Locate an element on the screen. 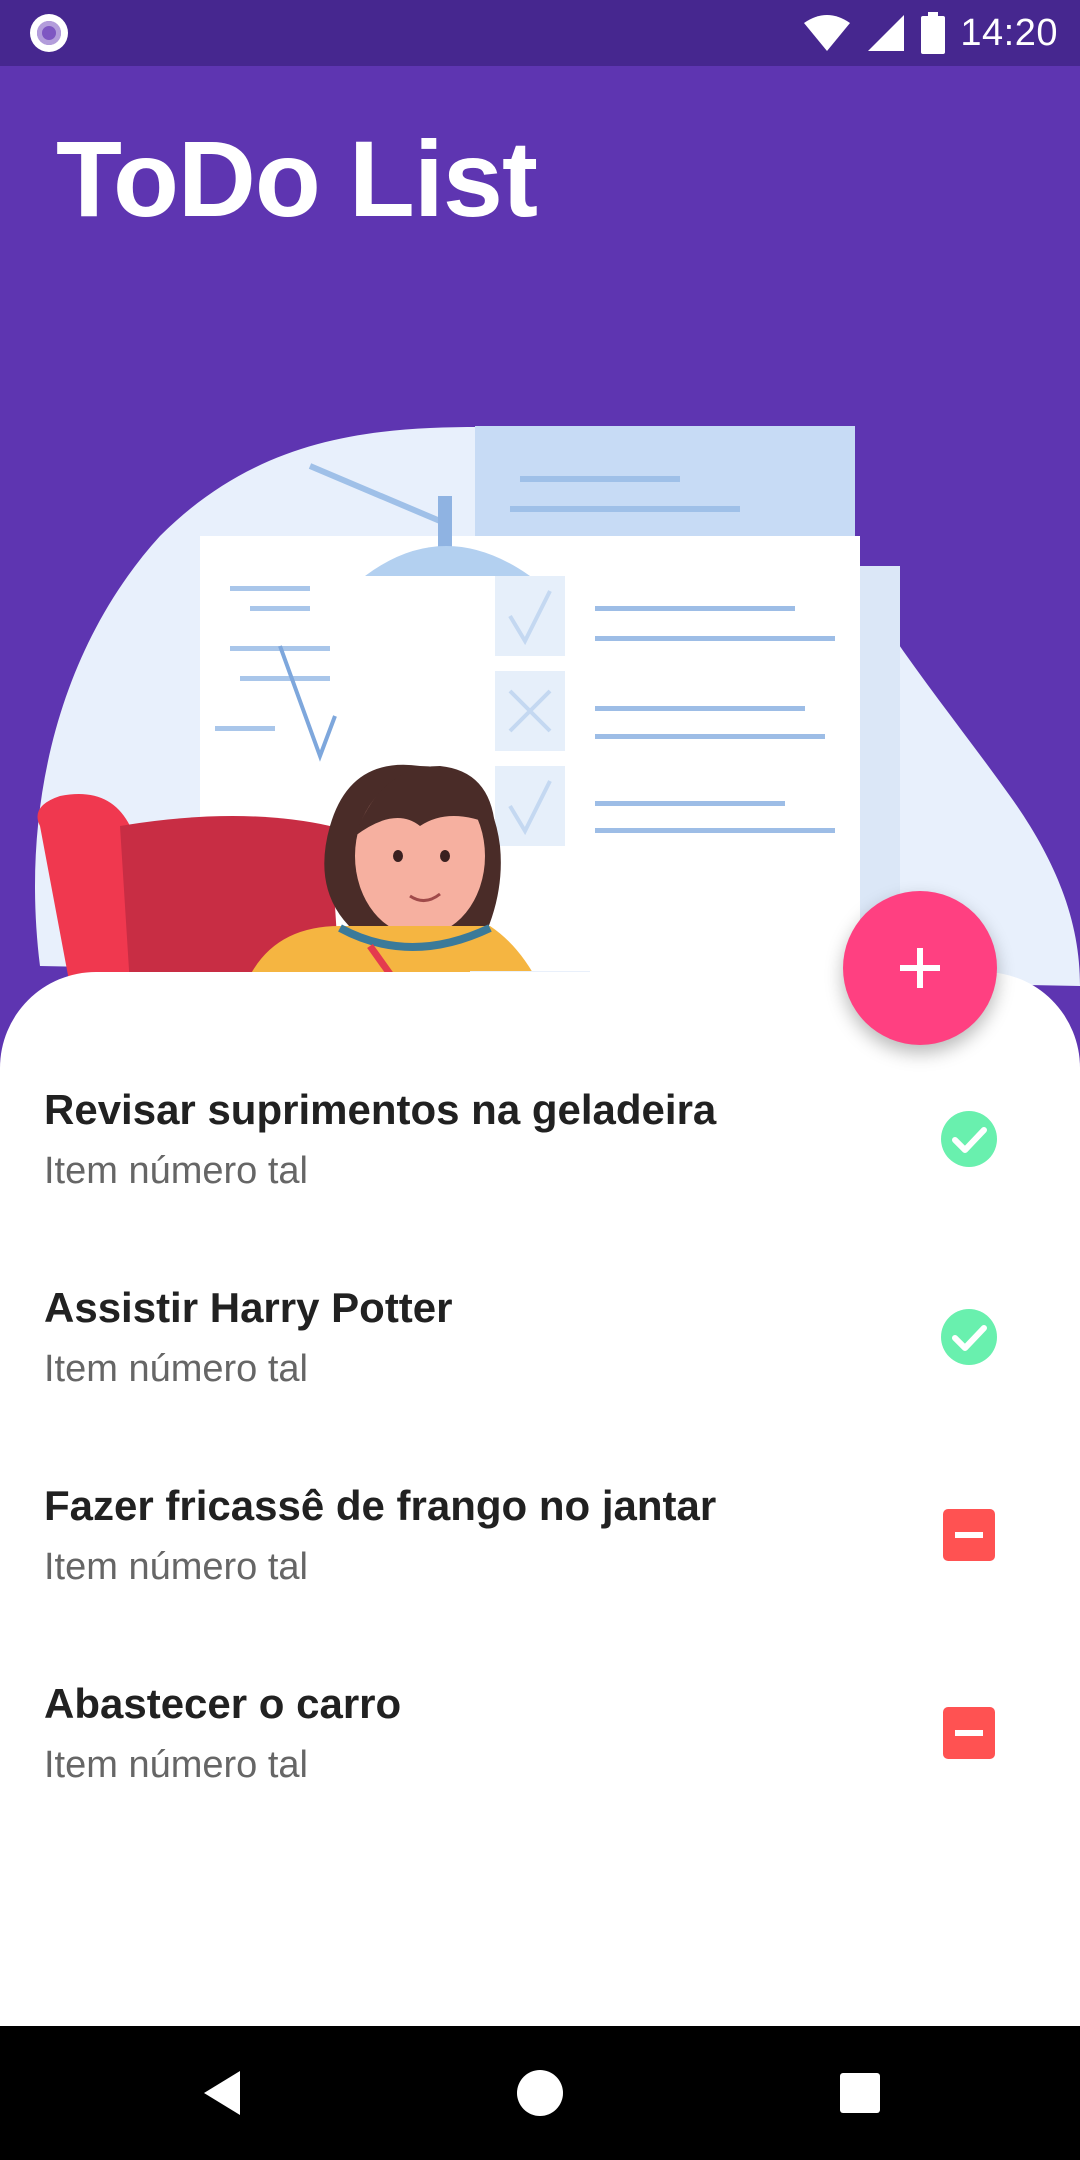  wifi-icon is located at coordinates (827, 33).